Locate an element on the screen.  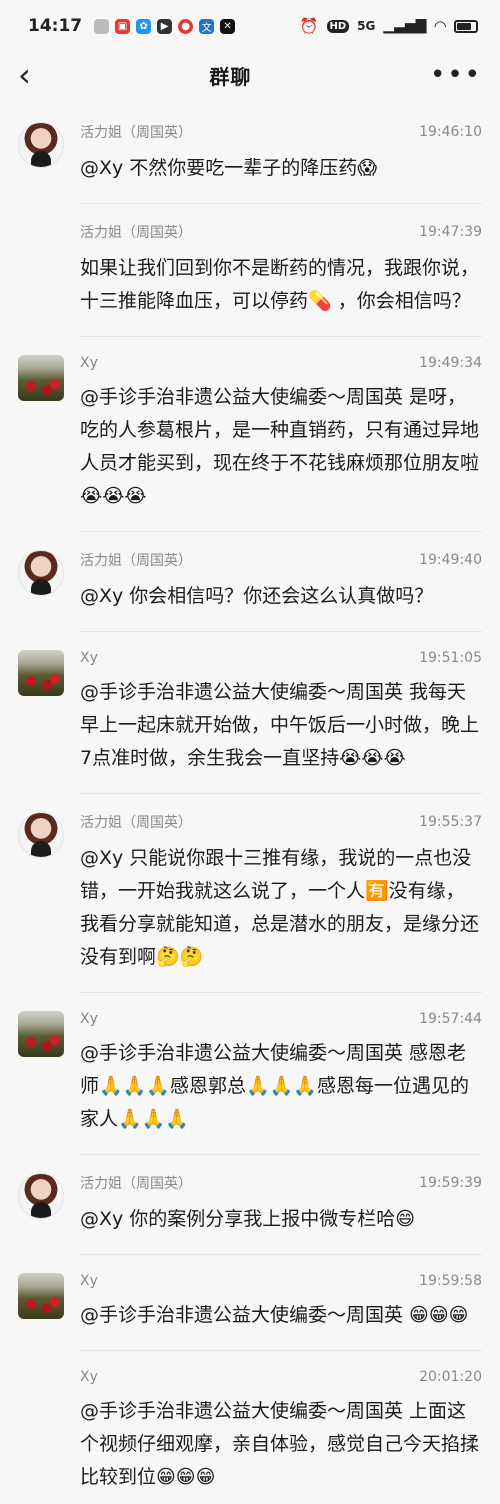
message-time: 20:01:20 is located at coordinates (450, 1377).